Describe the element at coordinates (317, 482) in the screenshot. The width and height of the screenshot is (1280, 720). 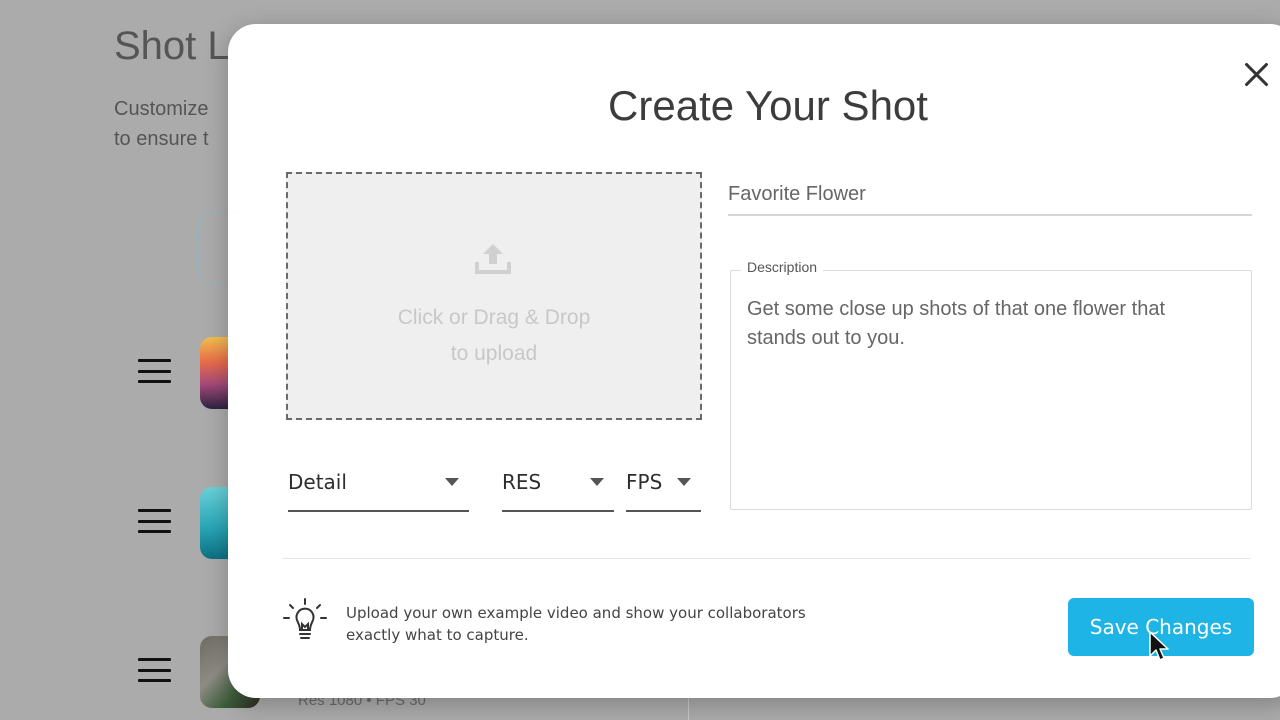
I see `detail-select-value: Detail` at that location.